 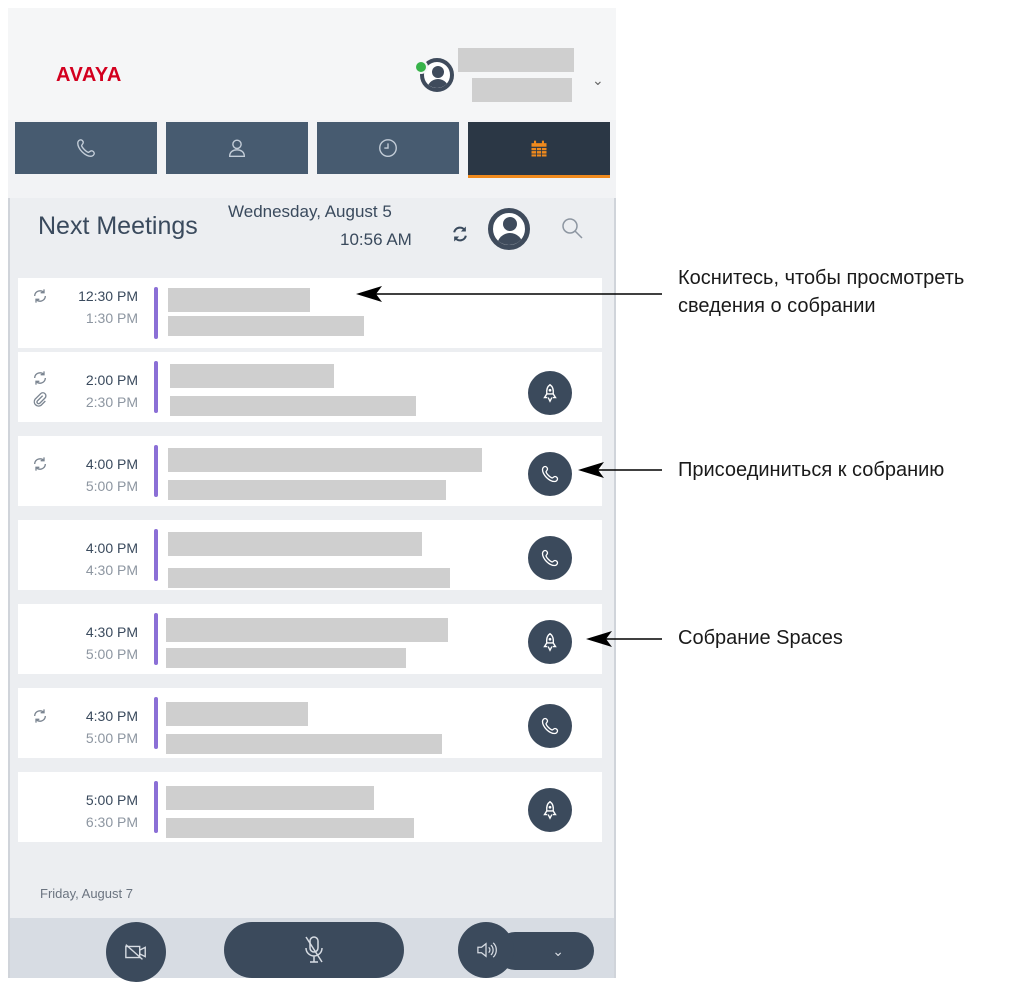 What do you see at coordinates (760, 638) in the screenshot?
I see `callout-spaces-meeting: Собрание Spaces` at bounding box center [760, 638].